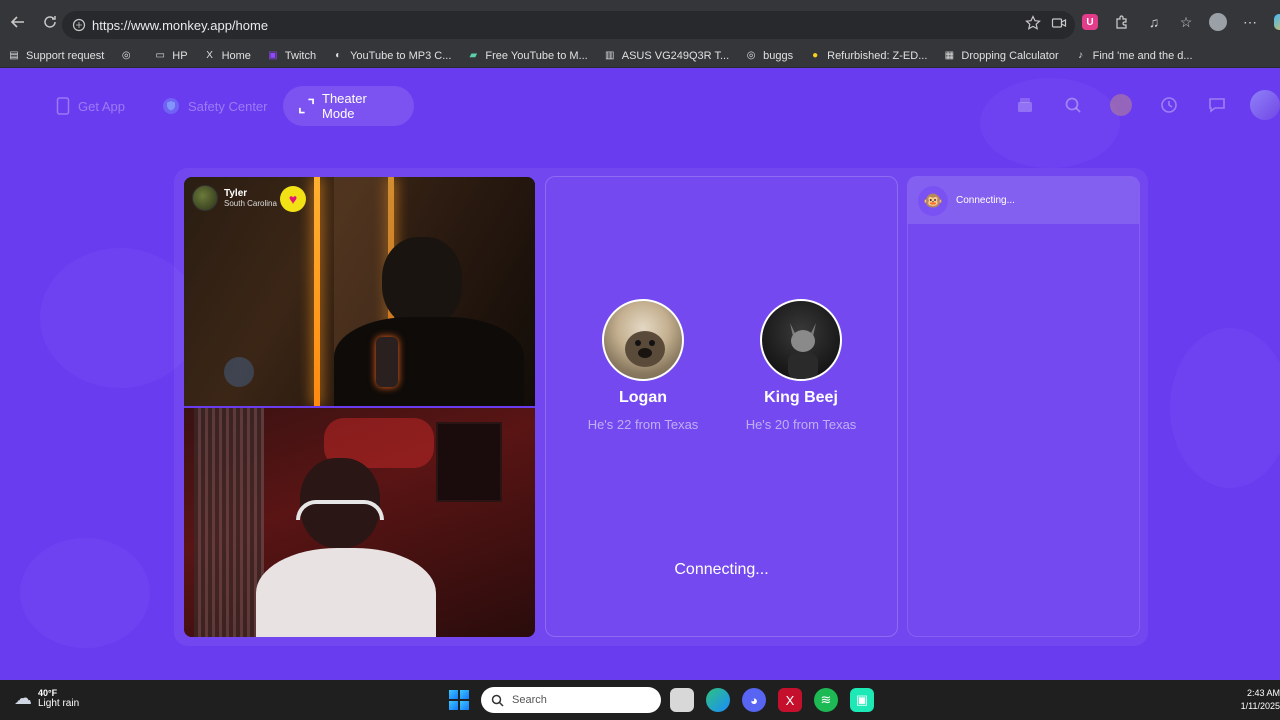 This screenshot has height=720, width=1280. What do you see at coordinates (239, 372) in the screenshot?
I see `blue-light` at bounding box center [239, 372].